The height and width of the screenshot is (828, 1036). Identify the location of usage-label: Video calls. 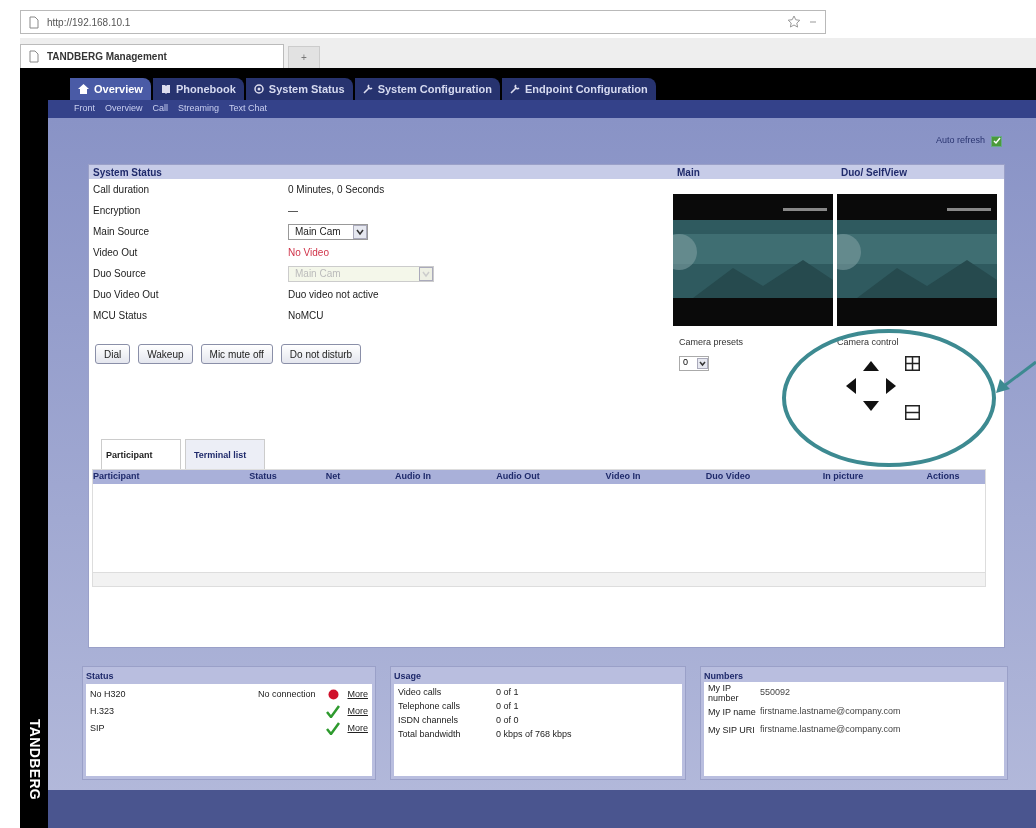
(420, 693).